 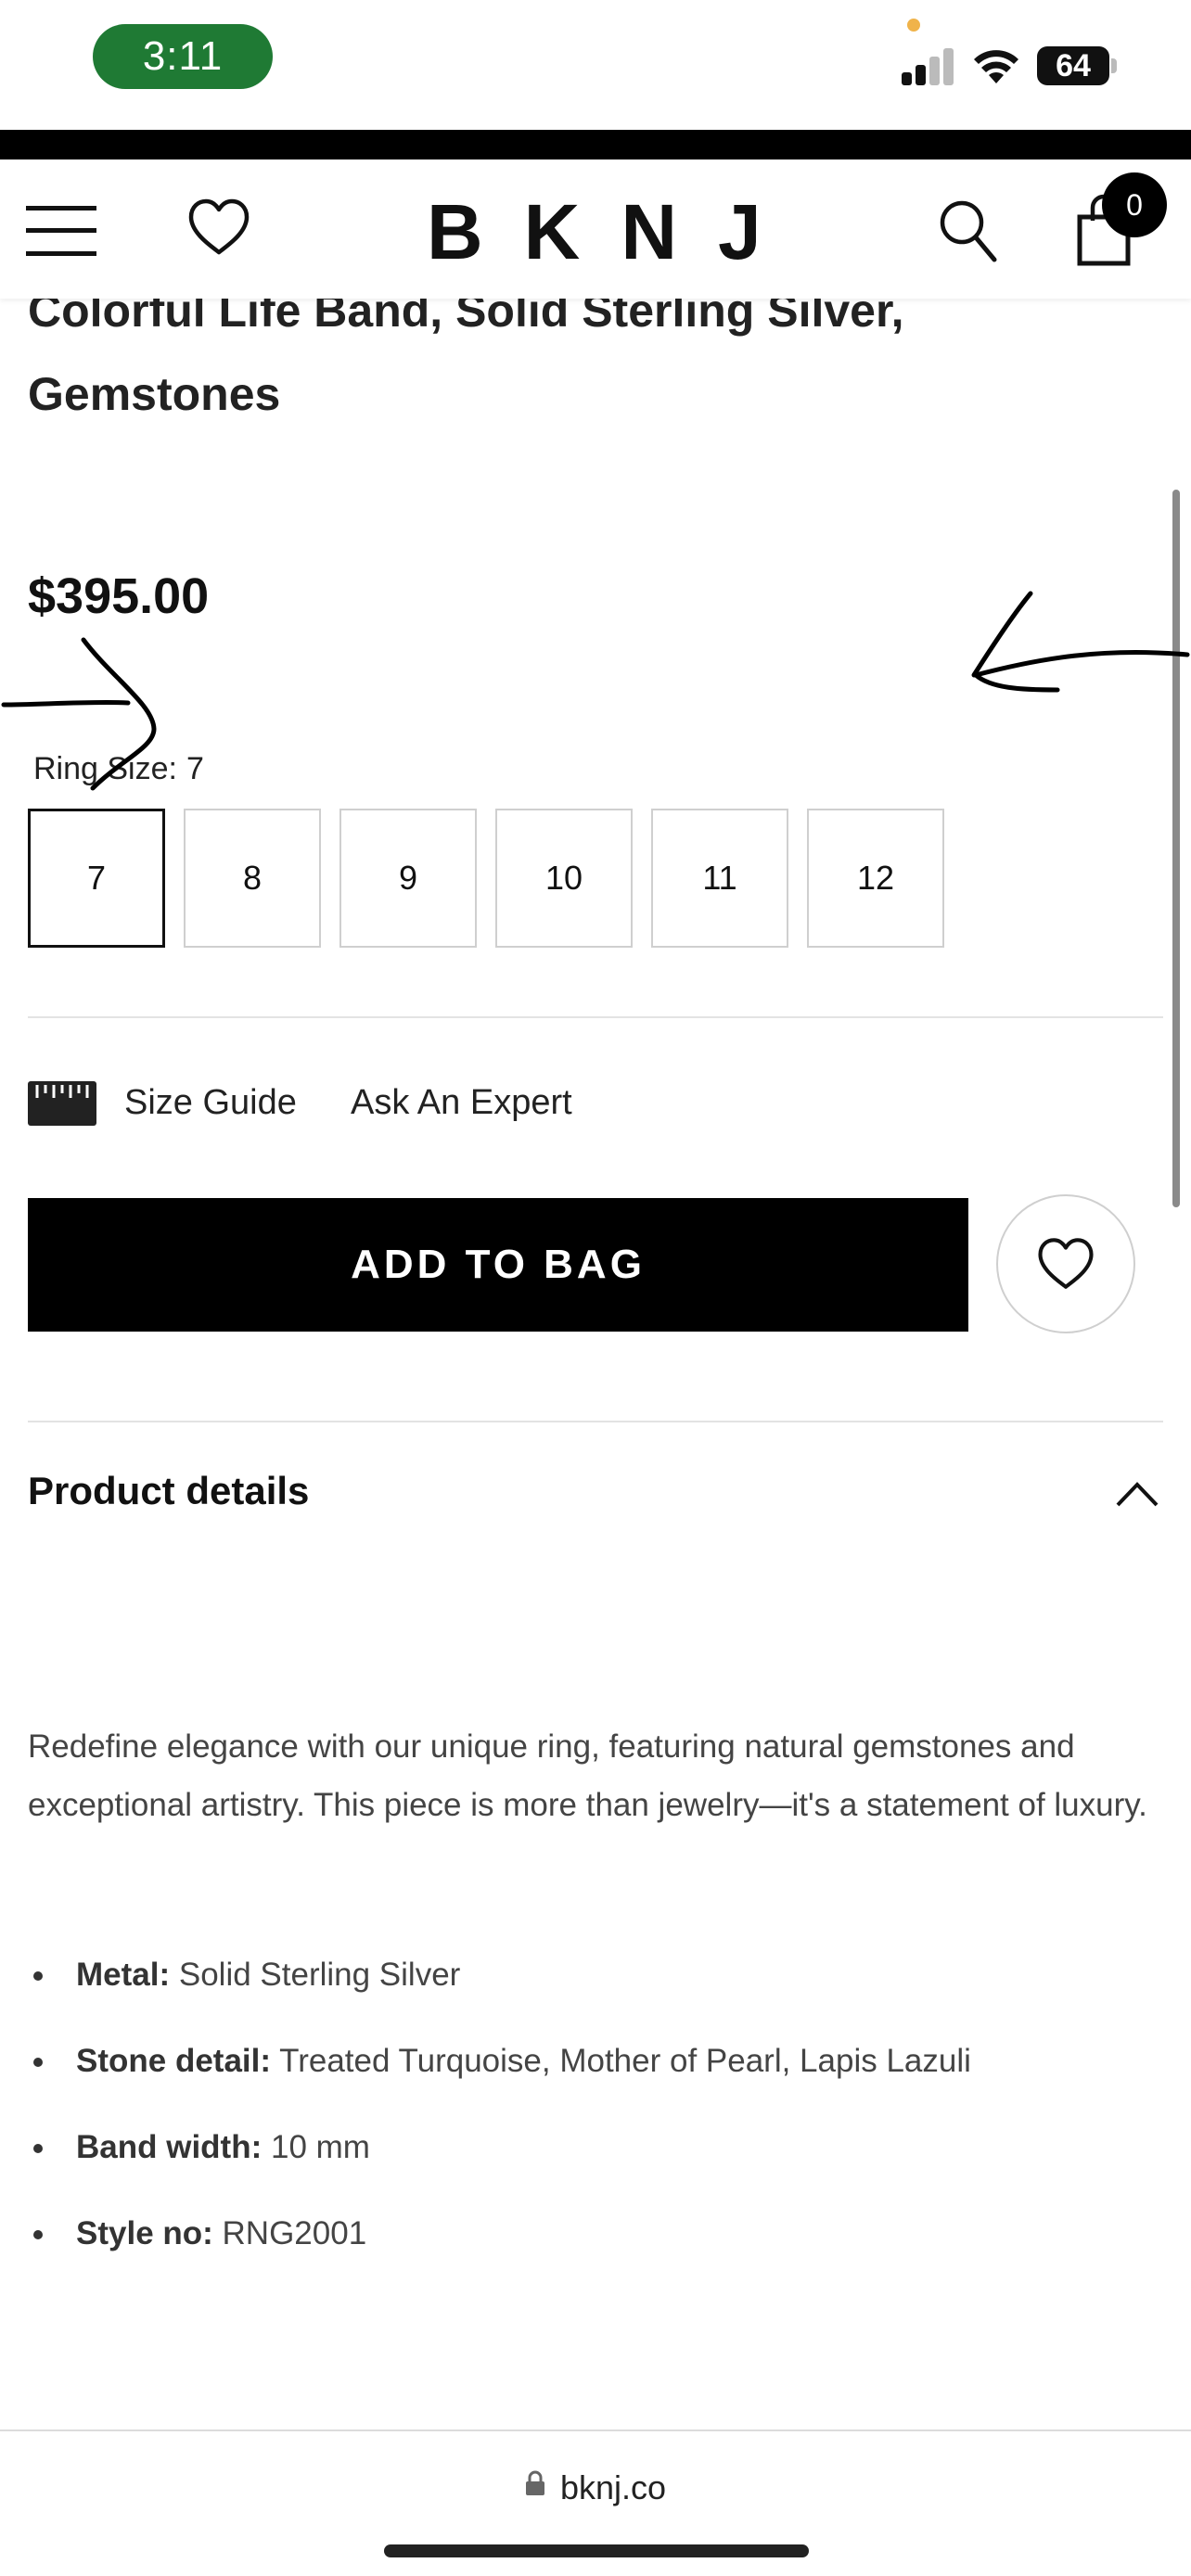 What do you see at coordinates (169, 2147) in the screenshot?
I see `spec-label: Band width:` at bounding box center [169, 2147].